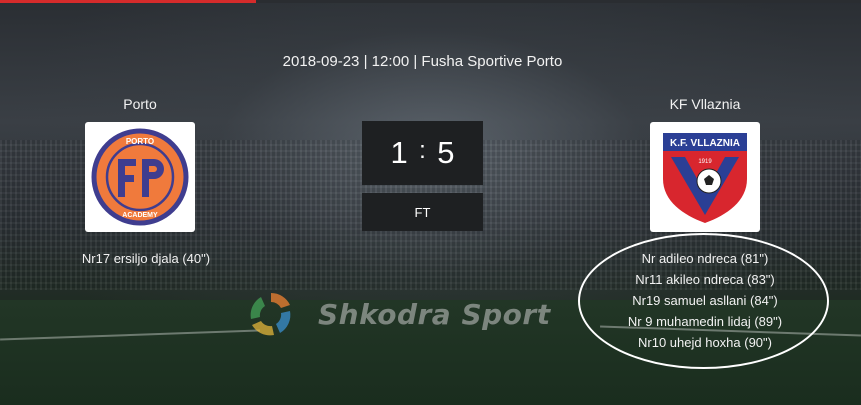 The height and width of the screenshot is (405, 861). Describe the element at coordinates (128, 1) in the screenshot. I see `top-accent-bar` at that location.